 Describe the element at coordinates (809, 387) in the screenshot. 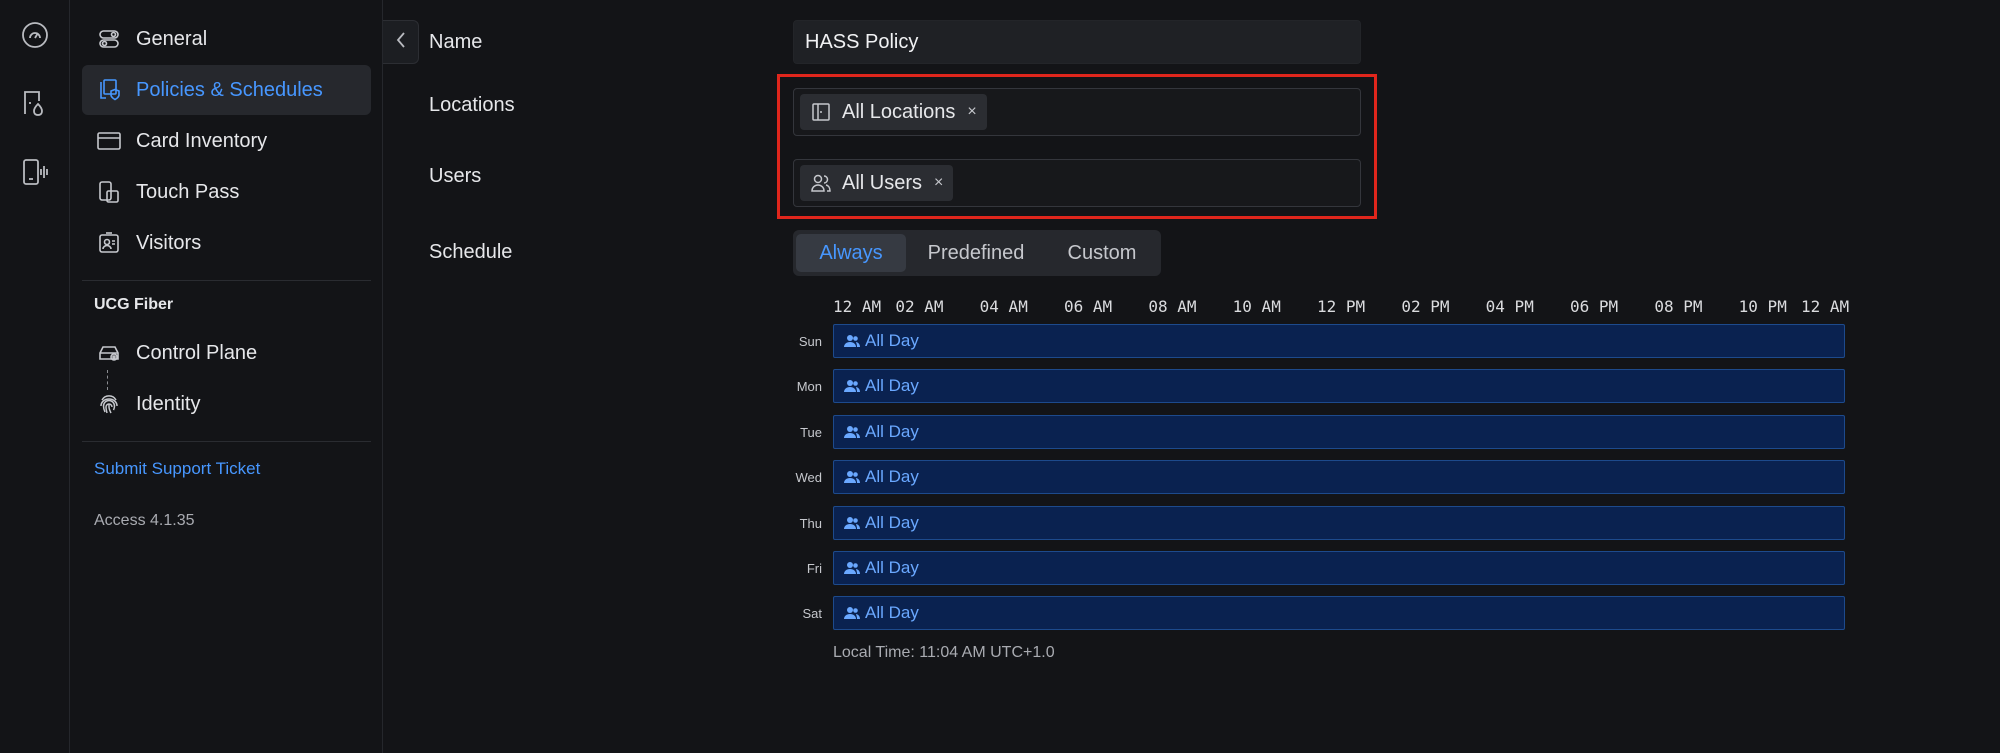

I see `day-label: Mon` at that location.